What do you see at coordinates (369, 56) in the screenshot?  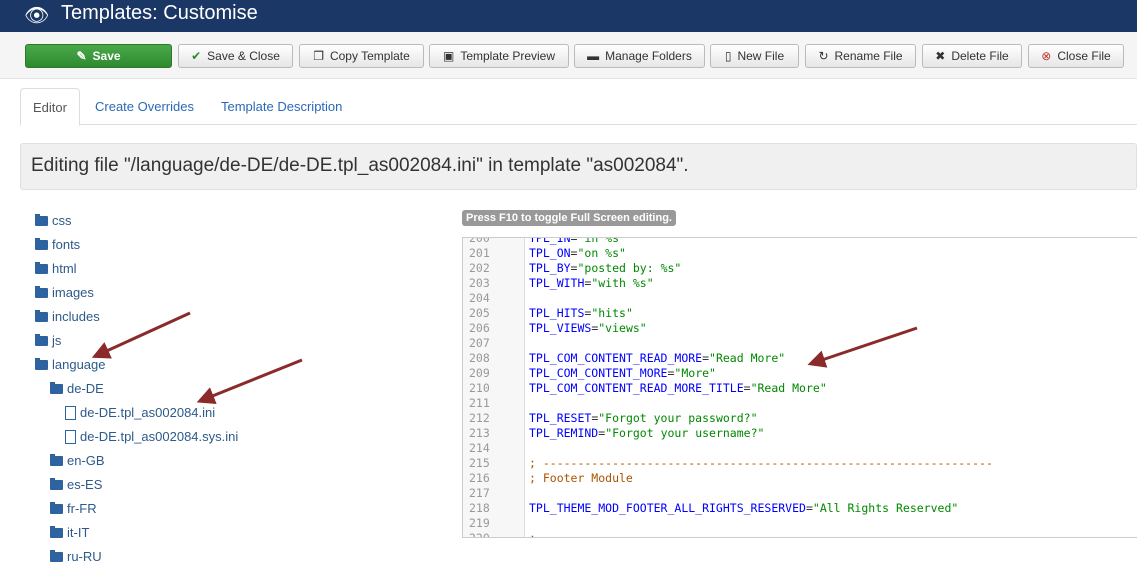 I see `button-label: Copy Template` at bounding box center [369, 56].